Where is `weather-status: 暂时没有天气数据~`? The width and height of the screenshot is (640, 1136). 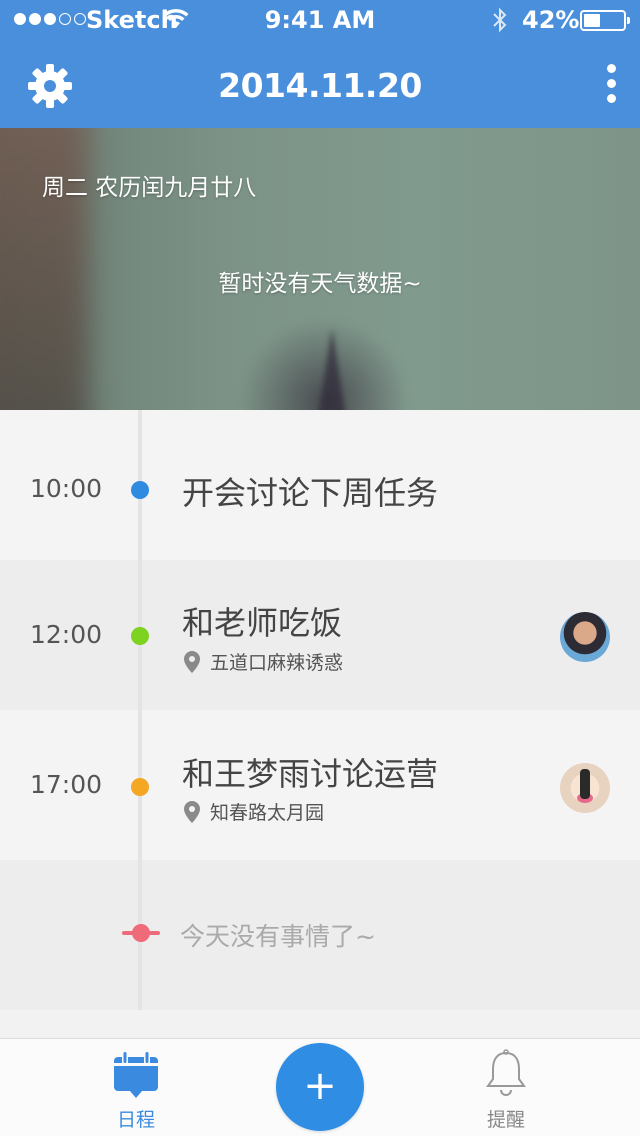
weather-status: 暂时没有天气数据~ is located at coordinates (320, 284).